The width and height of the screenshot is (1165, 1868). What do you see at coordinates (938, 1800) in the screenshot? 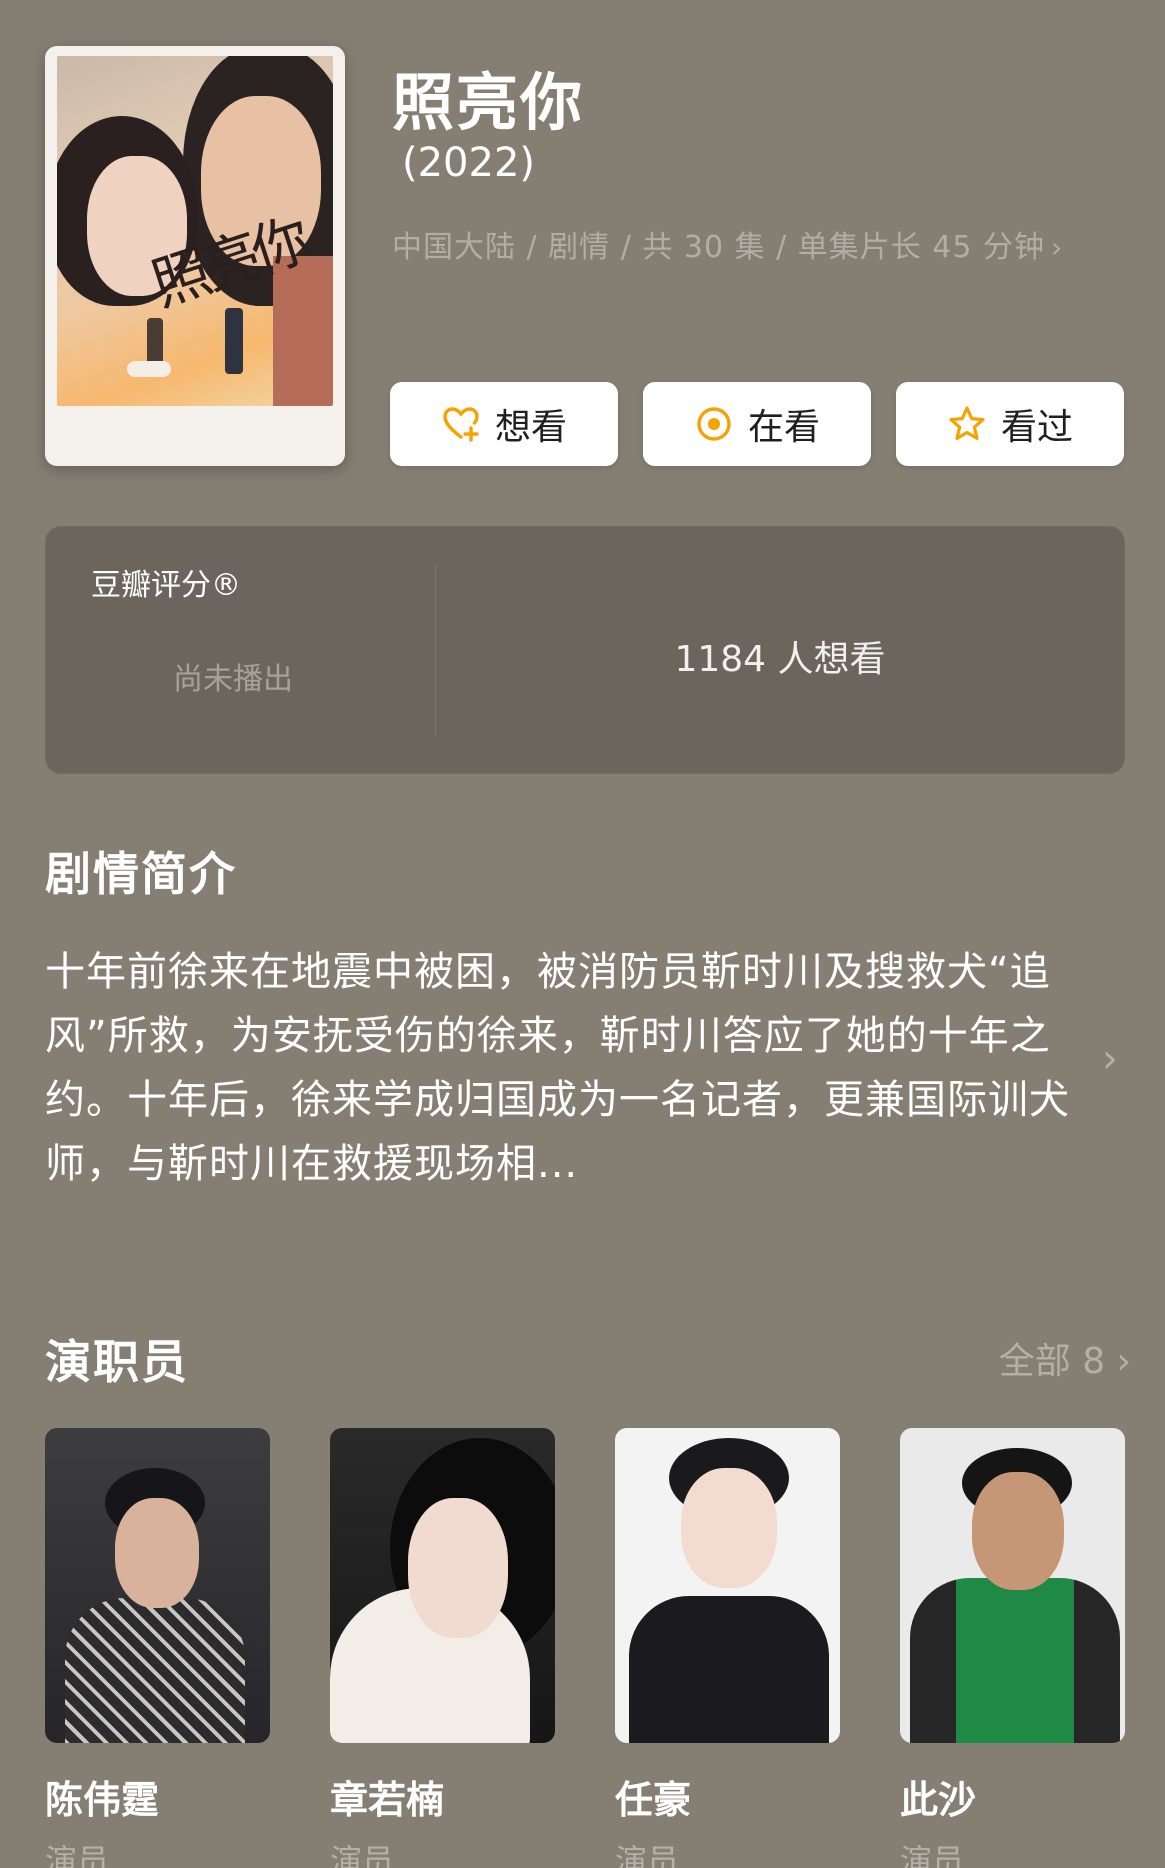
I see `cast-name: 此沙` at bounding box center [938, 1800].